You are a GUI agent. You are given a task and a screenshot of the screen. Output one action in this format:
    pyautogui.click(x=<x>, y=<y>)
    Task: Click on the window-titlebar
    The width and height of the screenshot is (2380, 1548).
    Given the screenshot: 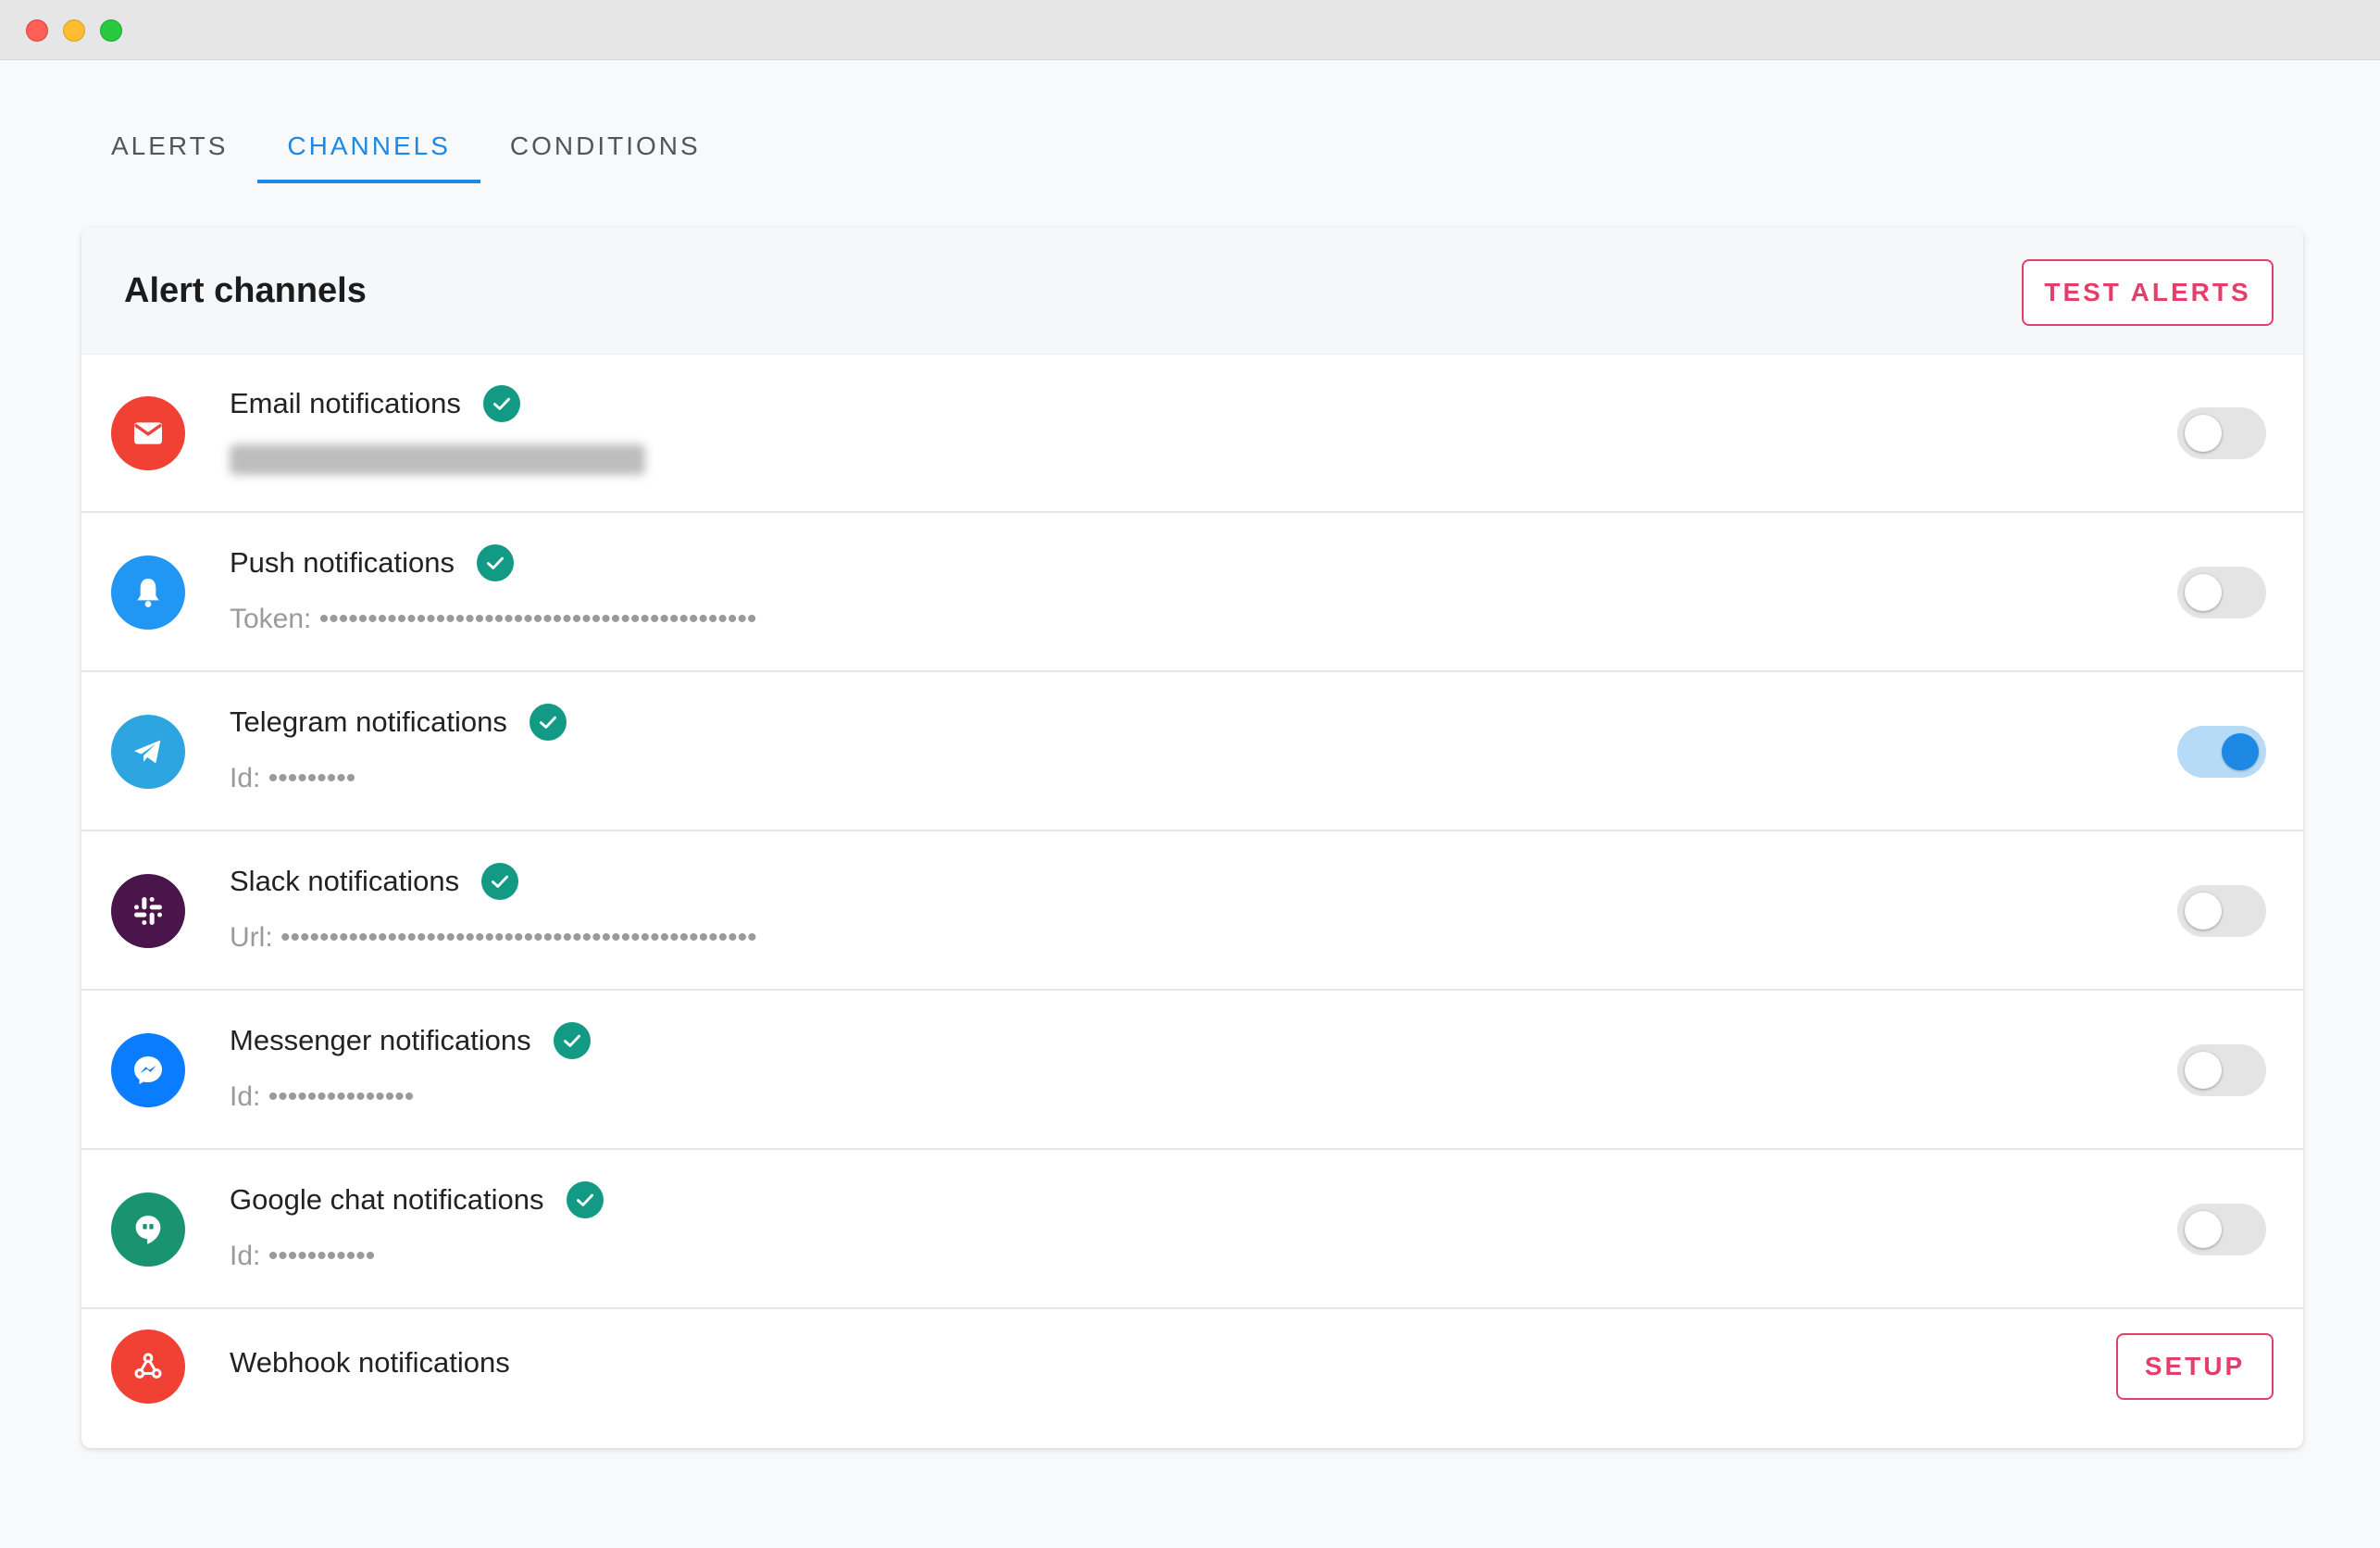 What is the action you would take?
    pyautogui.click(x=1190, y=30)
    